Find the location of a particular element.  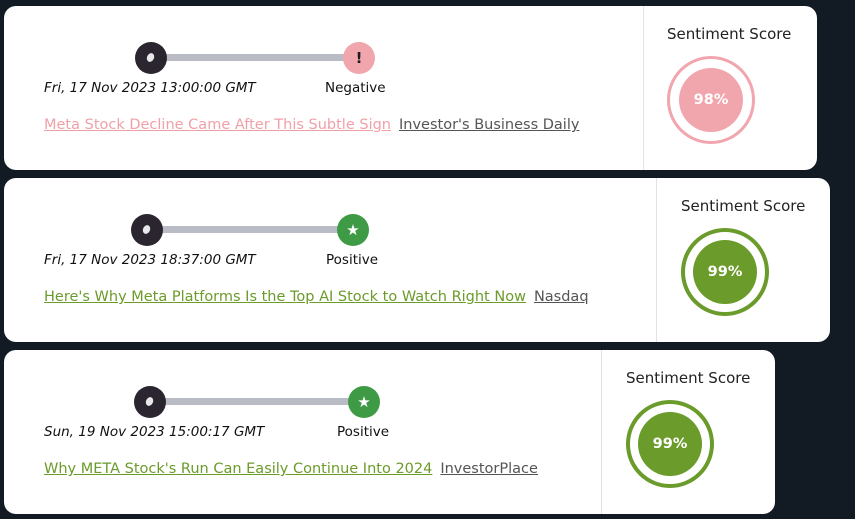

sentiment-label: Negative is located at coordinates (355, 88).